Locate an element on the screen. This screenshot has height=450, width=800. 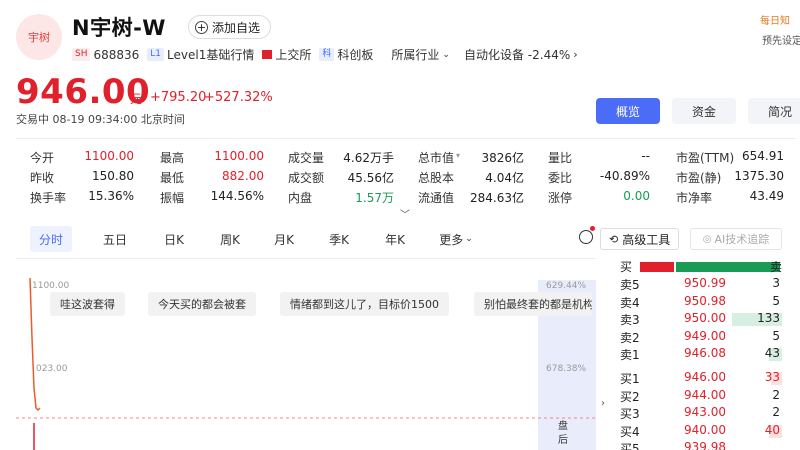
tab-funds: 资金 is located at coordinates (704, 111).